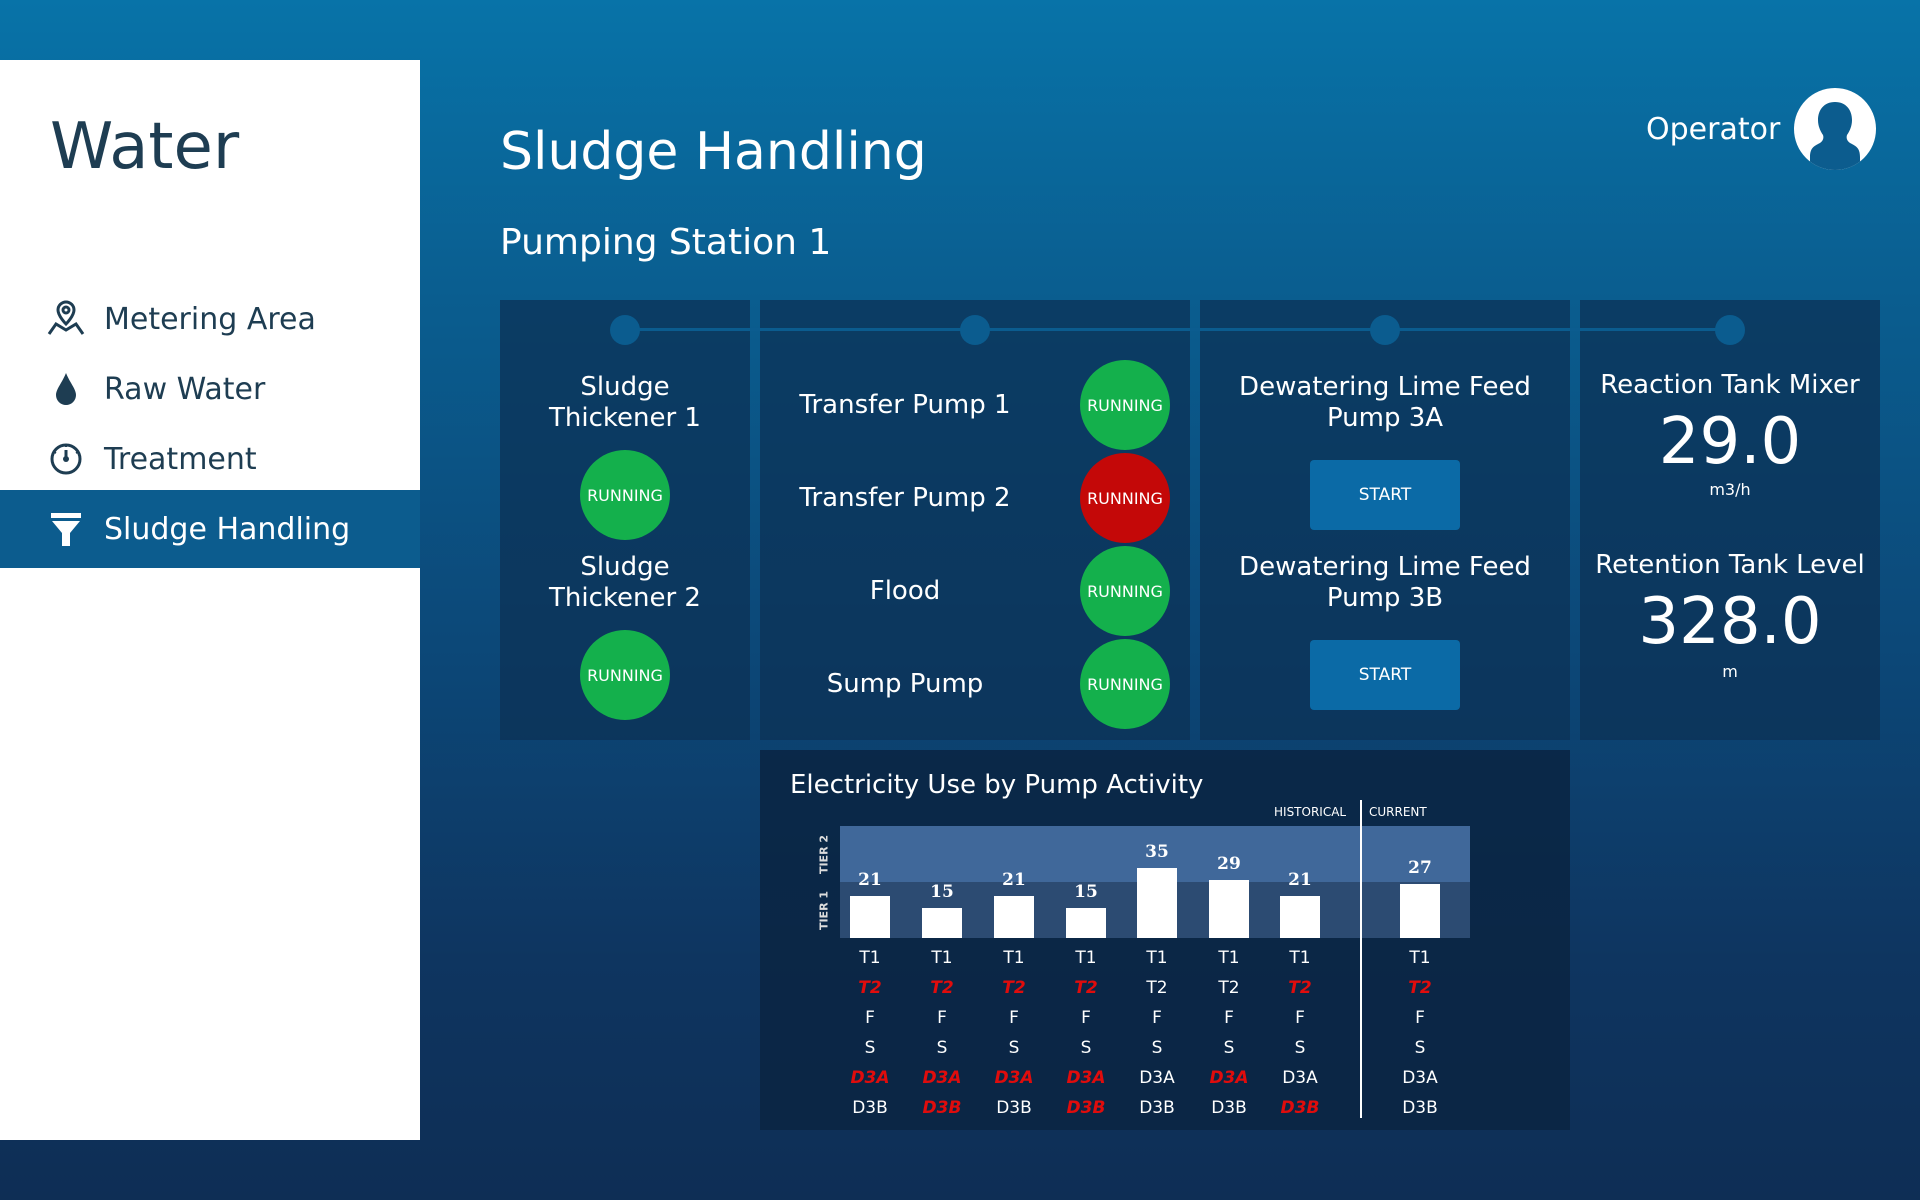  Describe the element at coordinates (905, 684) in the screenshot. I see `sump-pump-label: Sump Pump` at that location.